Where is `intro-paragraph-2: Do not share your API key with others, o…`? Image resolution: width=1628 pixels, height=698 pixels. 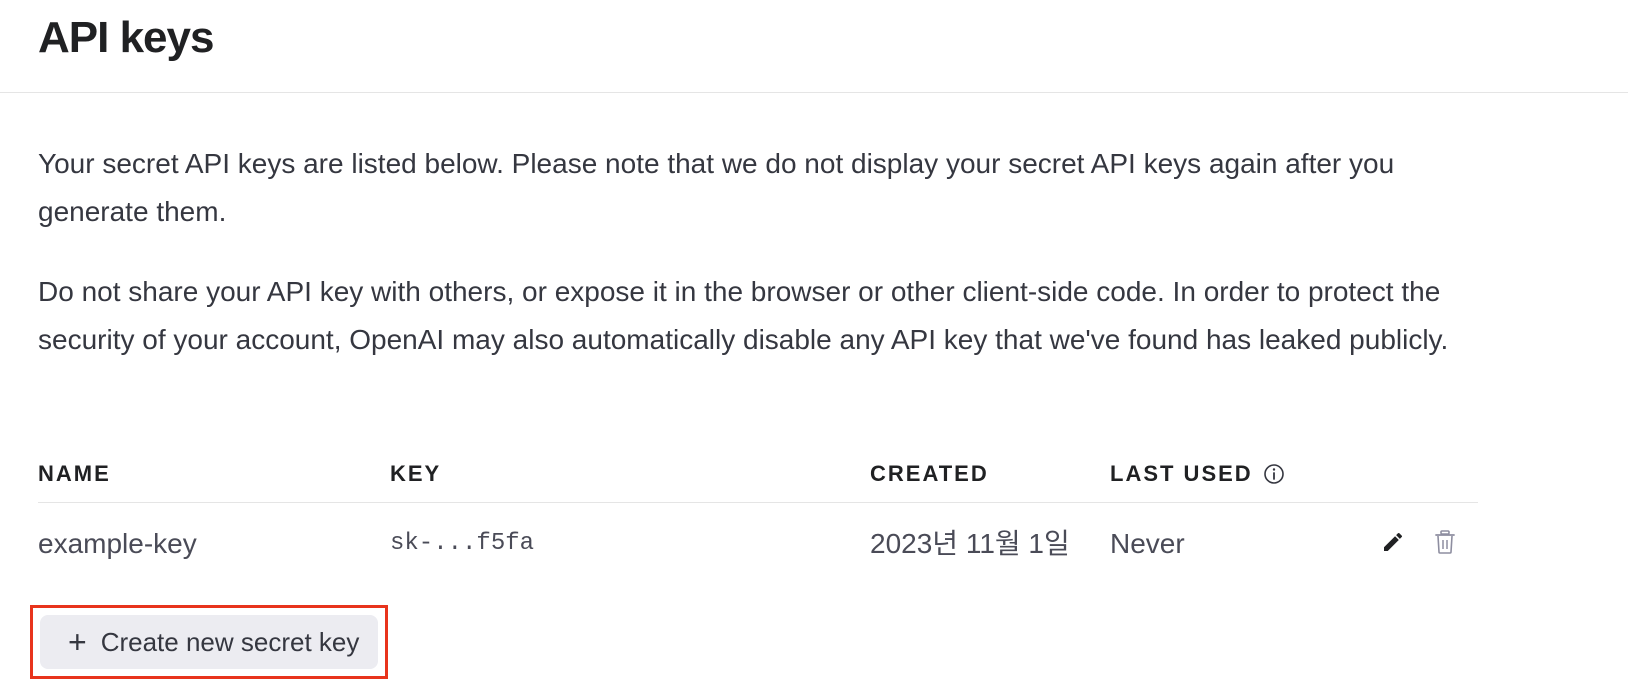 intro-paragraph-2: Do not share your API key with others, o… is located at coordinates (743, 315).